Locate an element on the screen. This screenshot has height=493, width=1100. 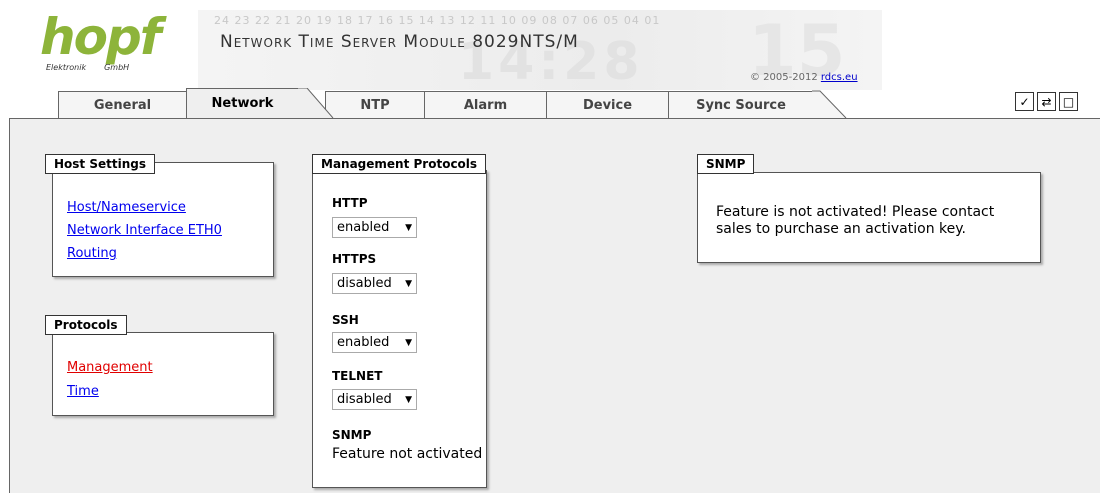
copyright-link: rdcs.eu is located at coordinates (839, 77).